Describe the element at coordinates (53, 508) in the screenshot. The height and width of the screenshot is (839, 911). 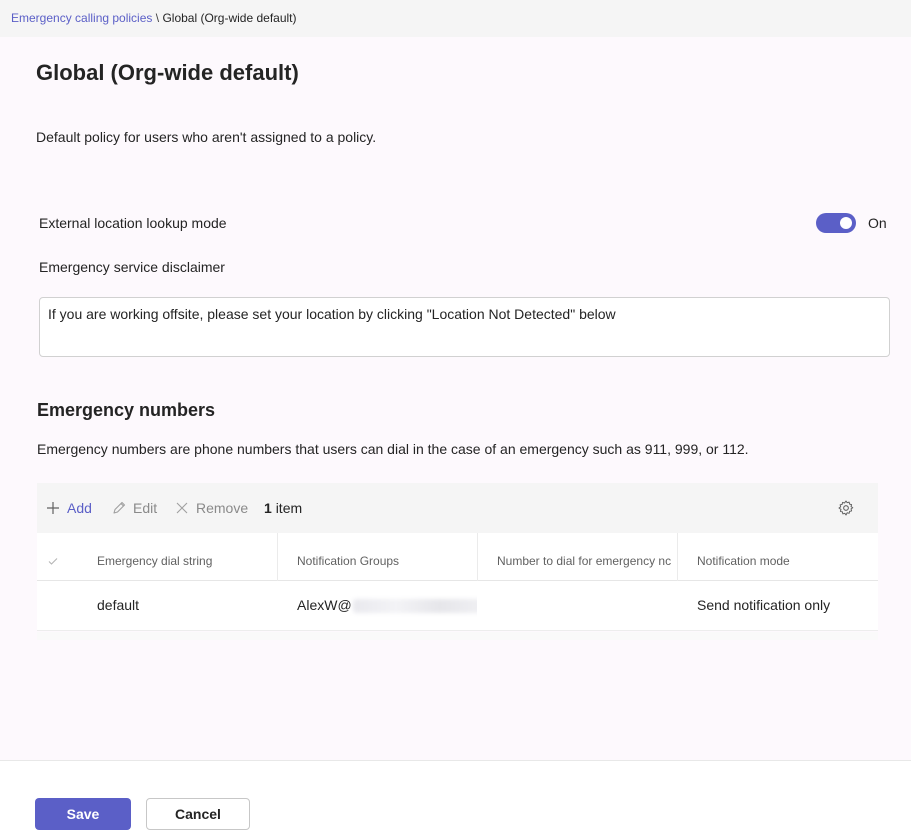
I see `plus-icon` at that location.